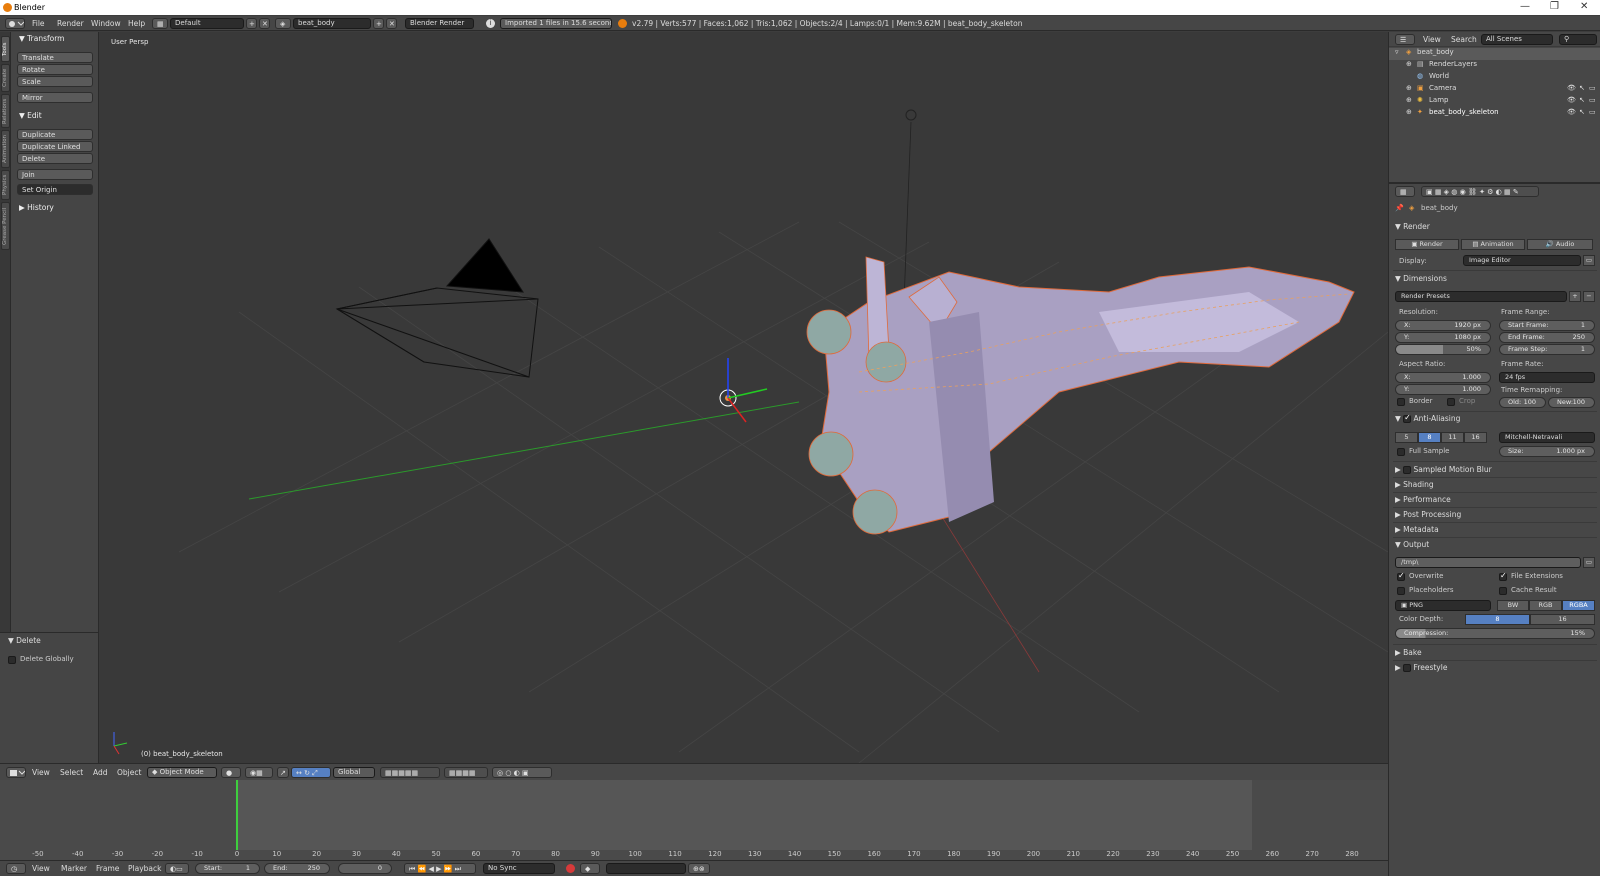  I want to click on overwrite-checkbox, so click(1401, 576).